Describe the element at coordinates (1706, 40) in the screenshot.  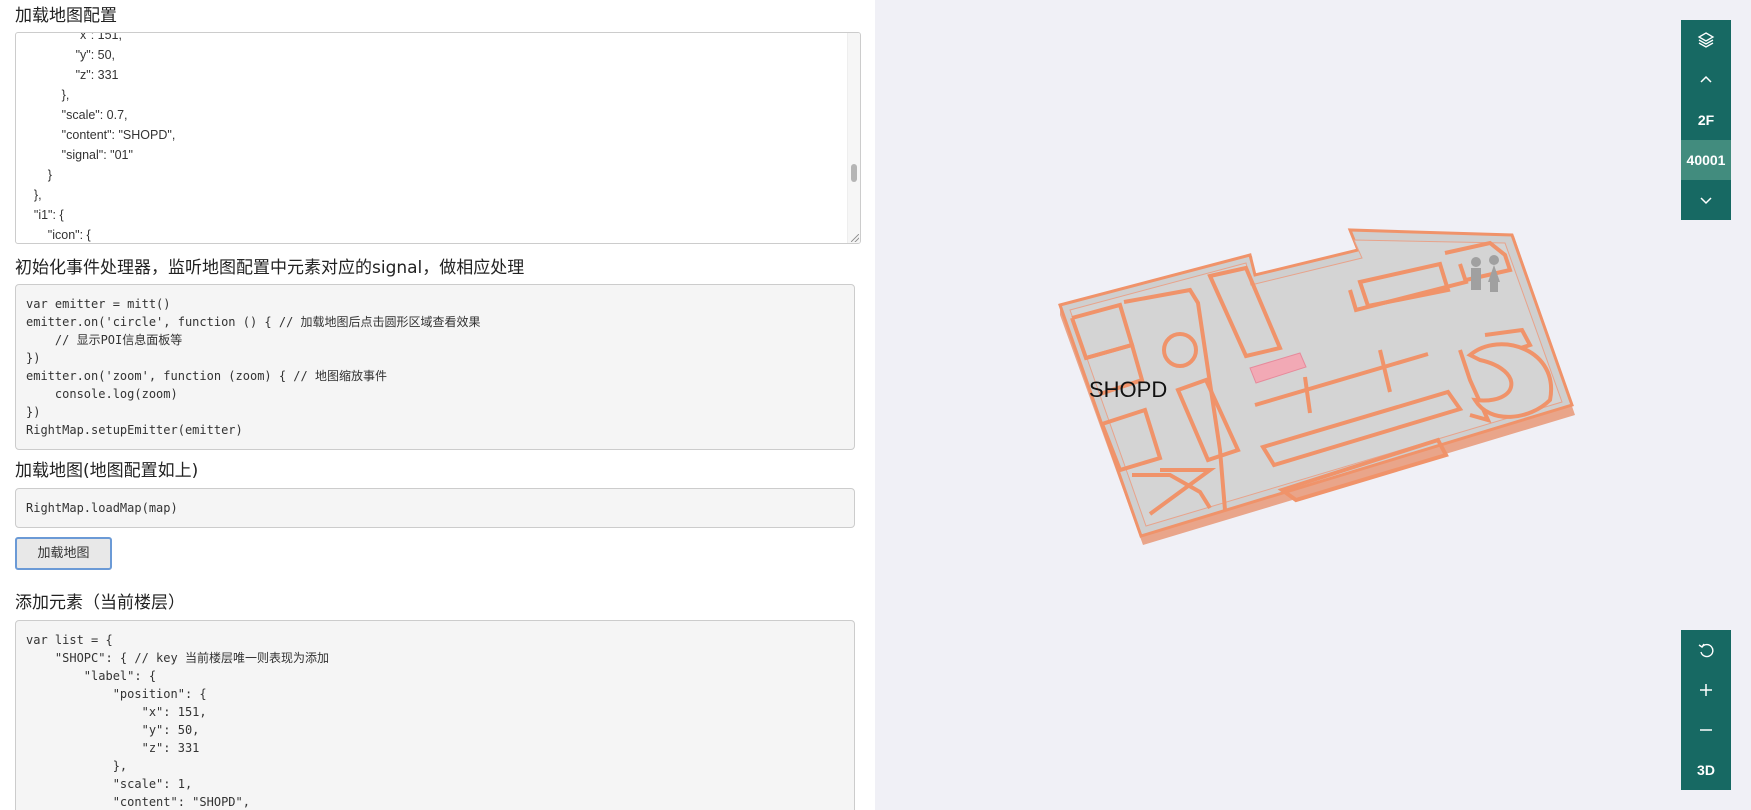
I see `layers-icon` at that location.